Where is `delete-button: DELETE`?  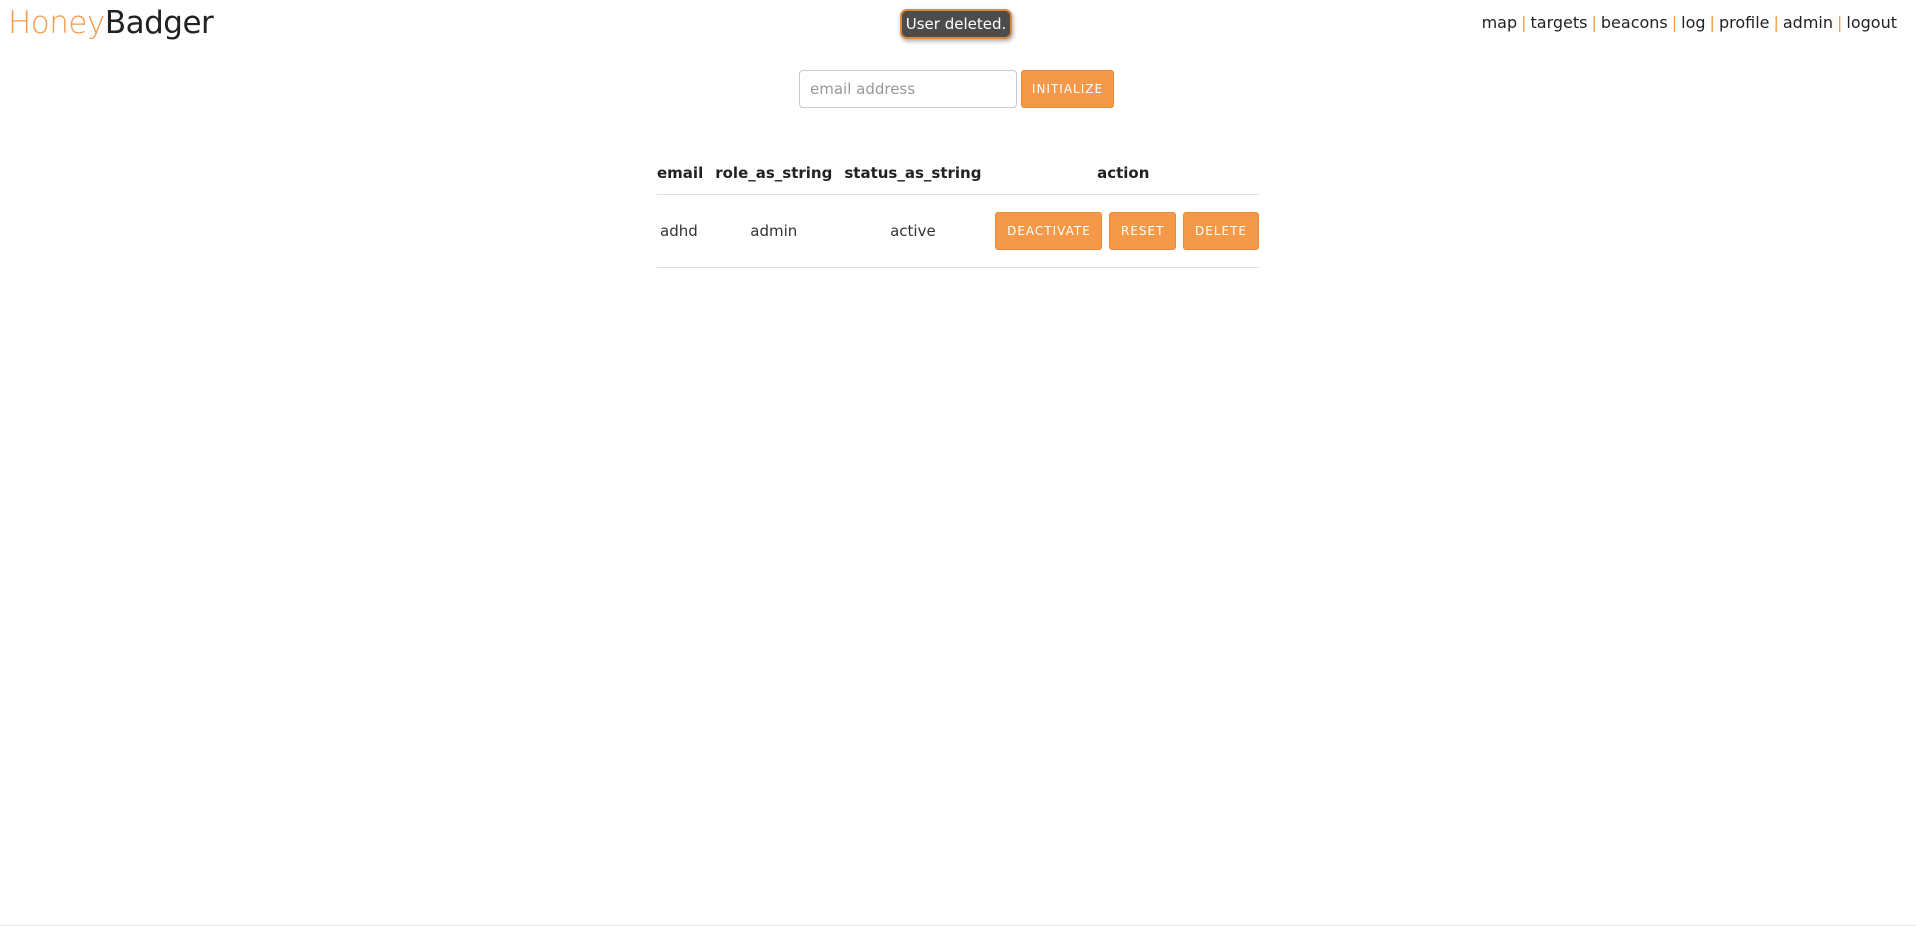
delete-button: DELETE is located at coordinates (1221, 231).